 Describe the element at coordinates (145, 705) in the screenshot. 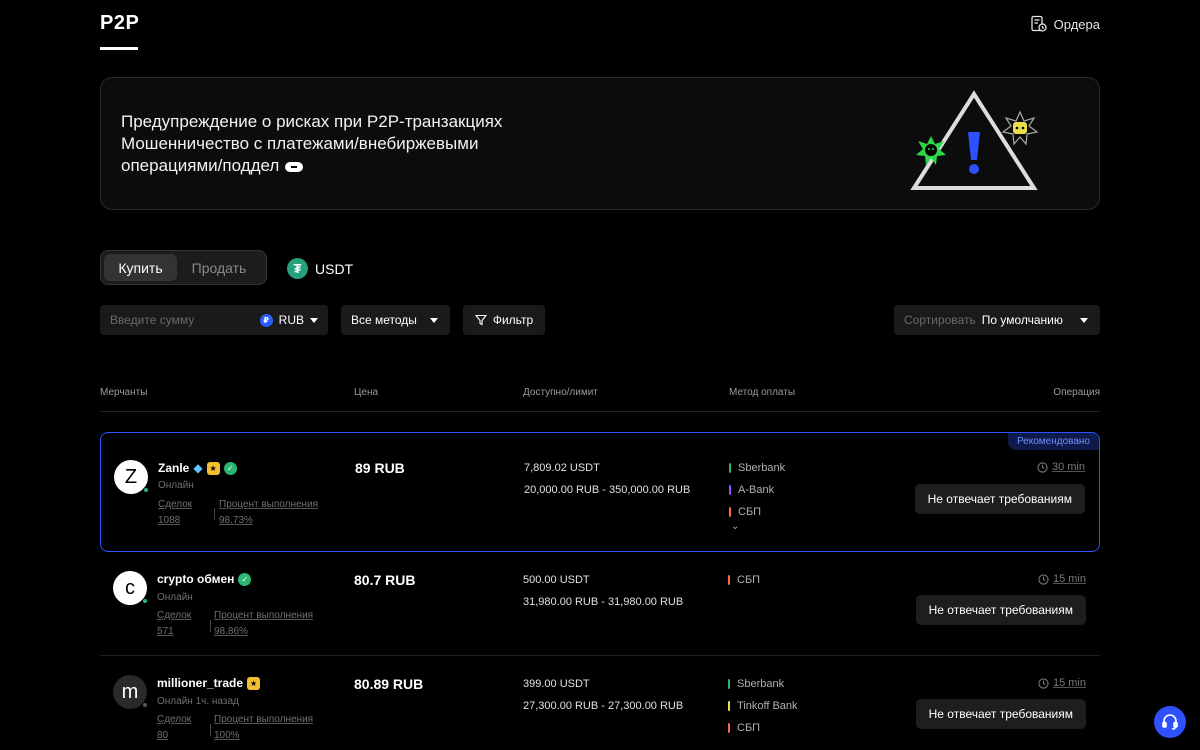

I see `offline-indicator` at that location.